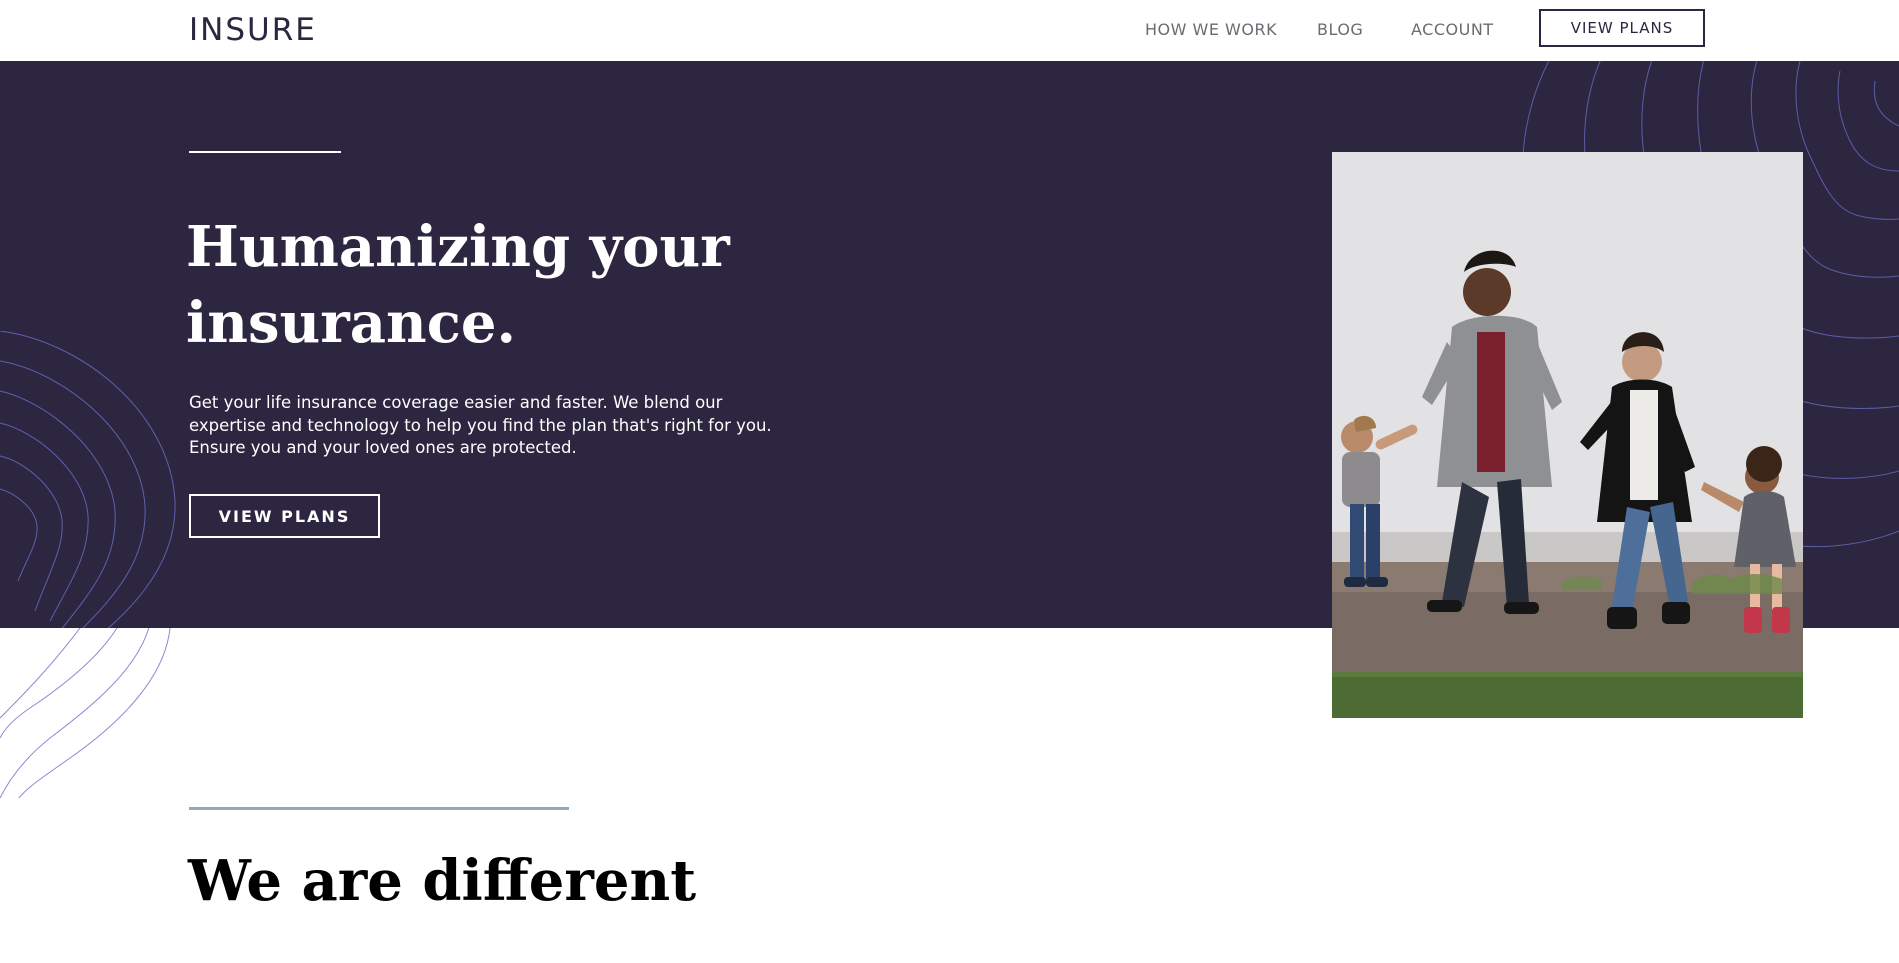 The width and height of the screenshot is (1899, 963). What do you see at coordinates (1622, 28) in the screenshot?
I see `view-plans-header-button: VIEW PLANS` at bounding box center [1622, 28].